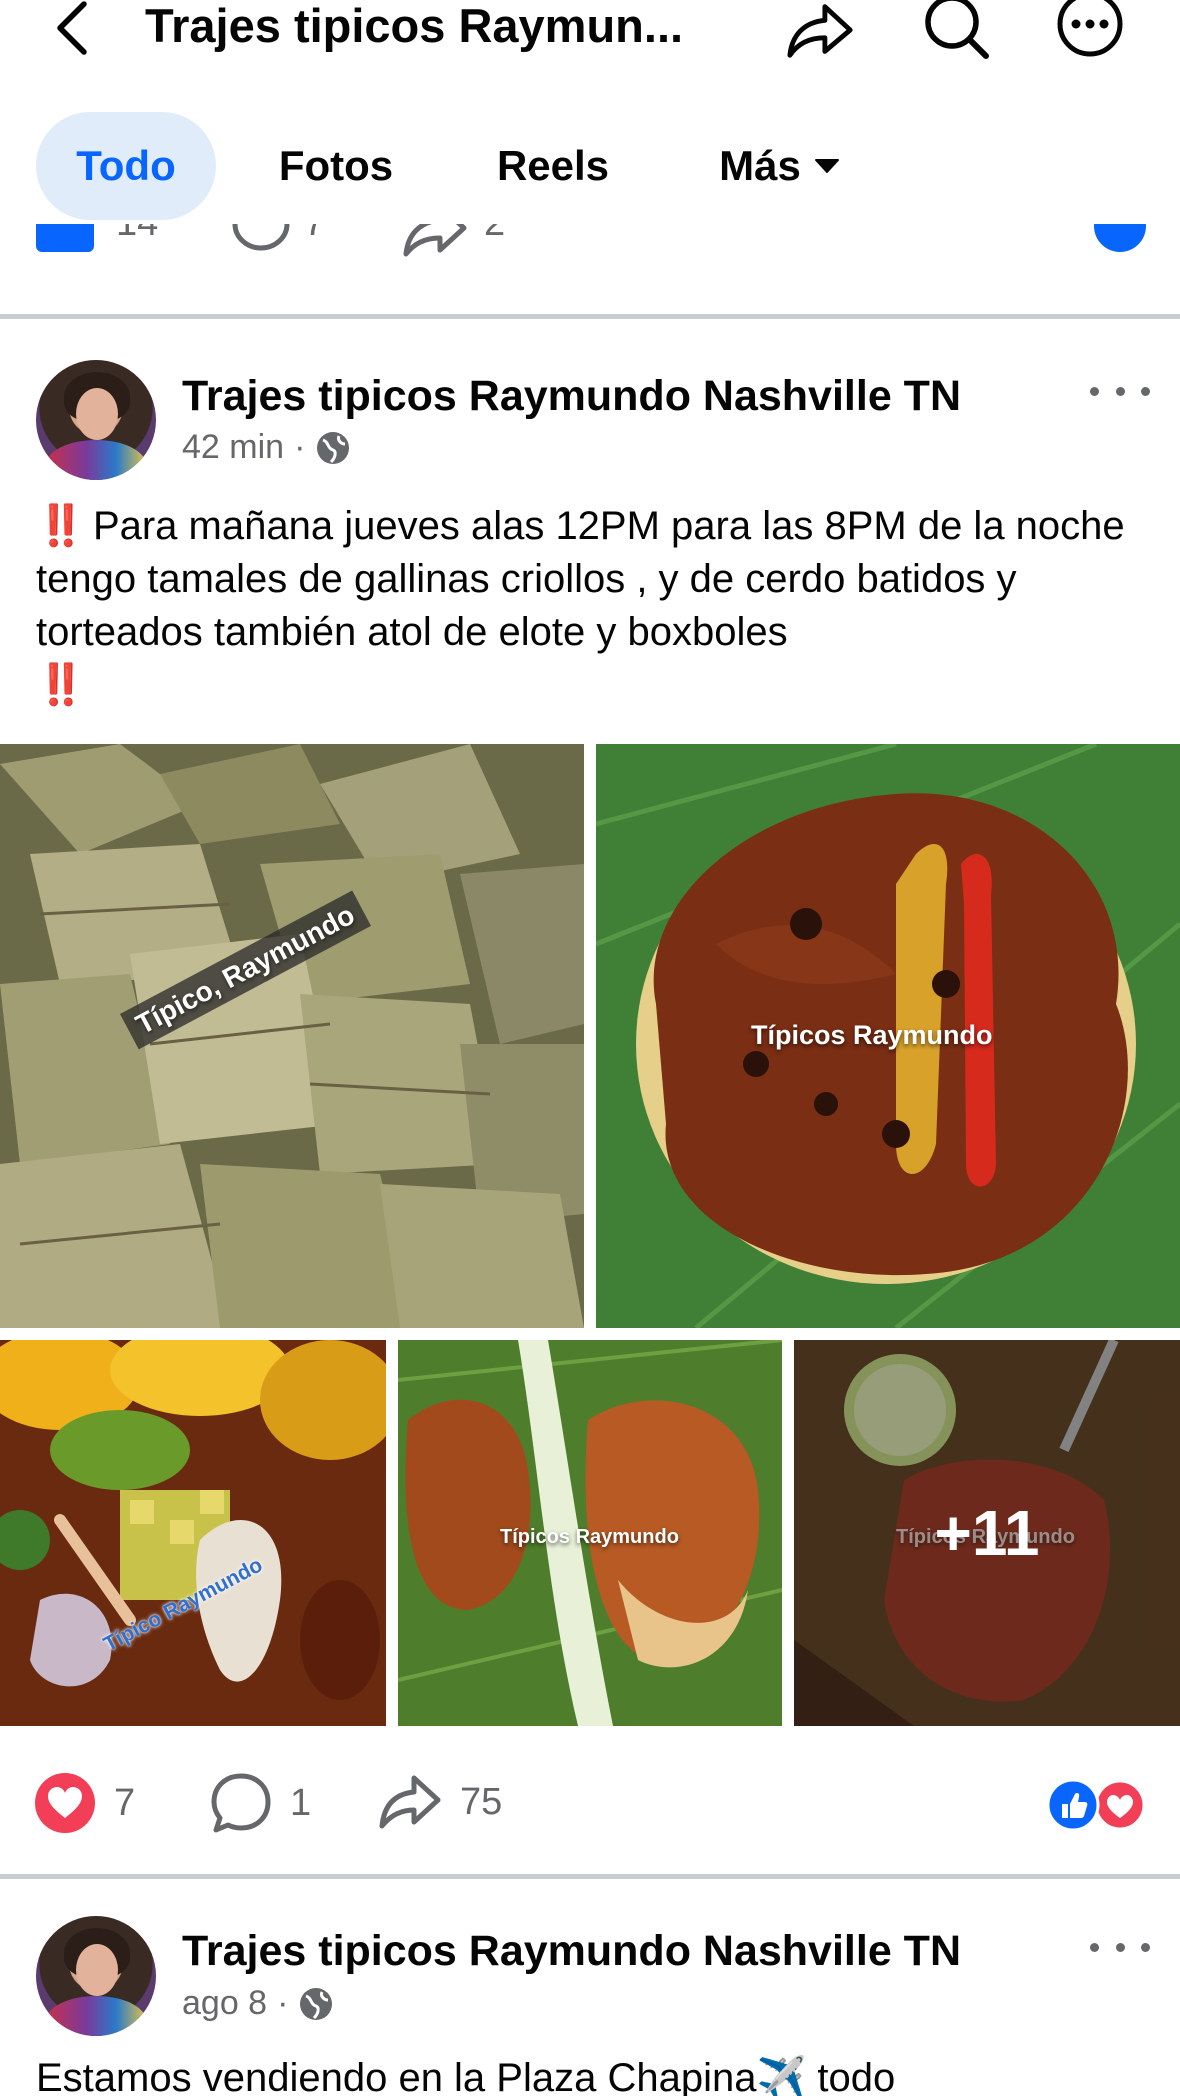 The width and height of the screenshot is (1180, 2096). I want to click on chevron-left-icon, so click(72, 28).